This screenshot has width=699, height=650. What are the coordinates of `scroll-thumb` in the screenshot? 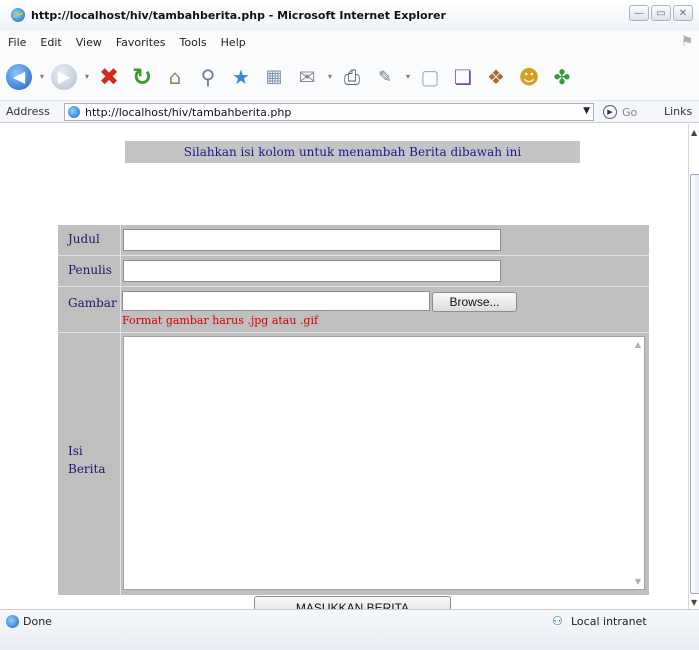 It's located at (694, 384).